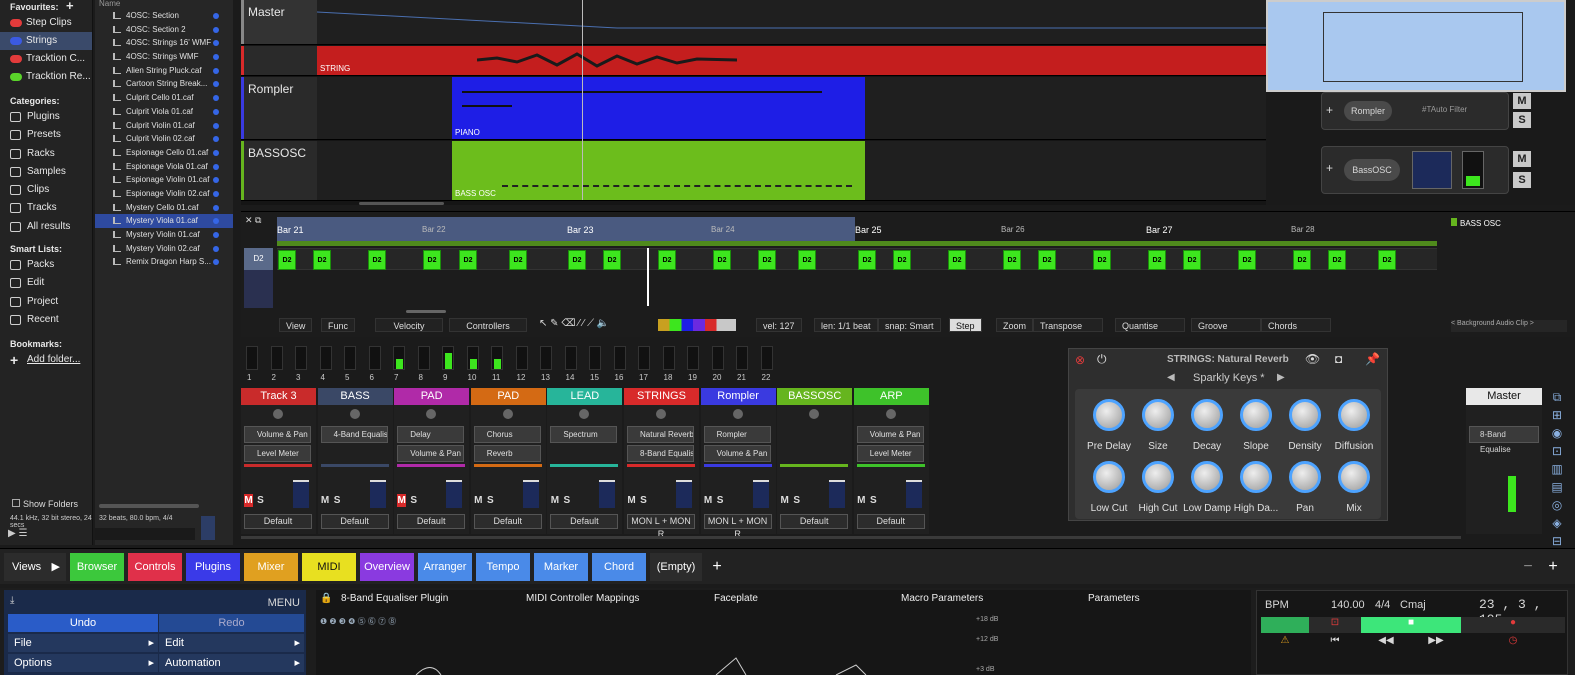 This screenshot has width=1575, height=675. Describe the element at coordinates (46, 135) in the screenshot. I see `category-item: Presets` at that location.